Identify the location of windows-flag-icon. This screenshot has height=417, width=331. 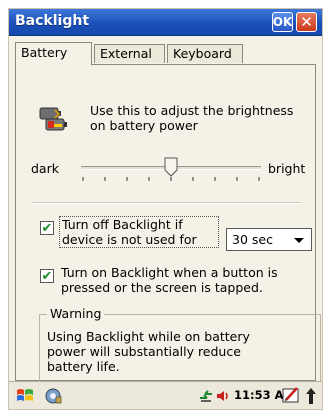
(25, 396).